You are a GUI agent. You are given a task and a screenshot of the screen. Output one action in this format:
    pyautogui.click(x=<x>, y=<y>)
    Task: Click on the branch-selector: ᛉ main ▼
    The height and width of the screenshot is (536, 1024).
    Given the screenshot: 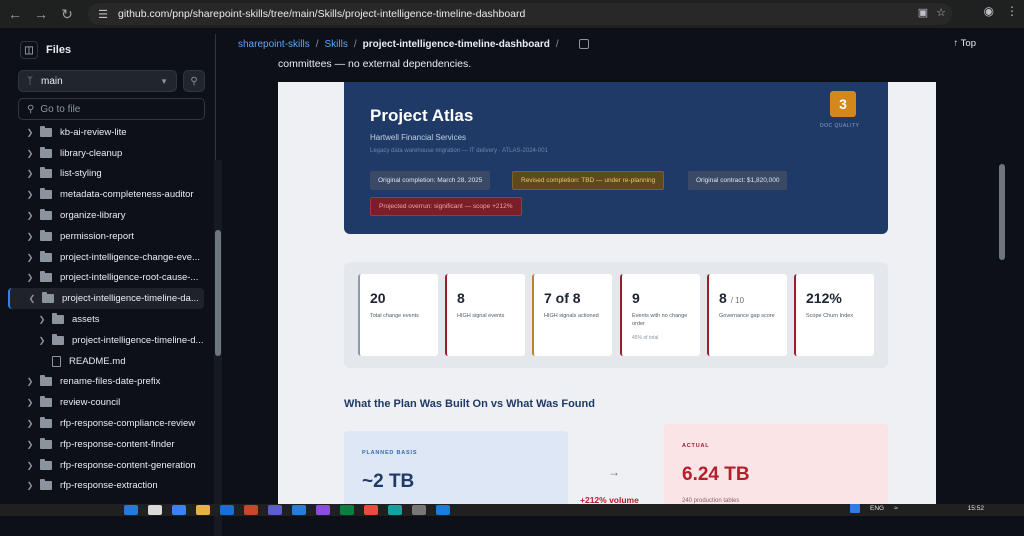 What is the action you would take?
    pyautogui.click(x=97, y=81)
    